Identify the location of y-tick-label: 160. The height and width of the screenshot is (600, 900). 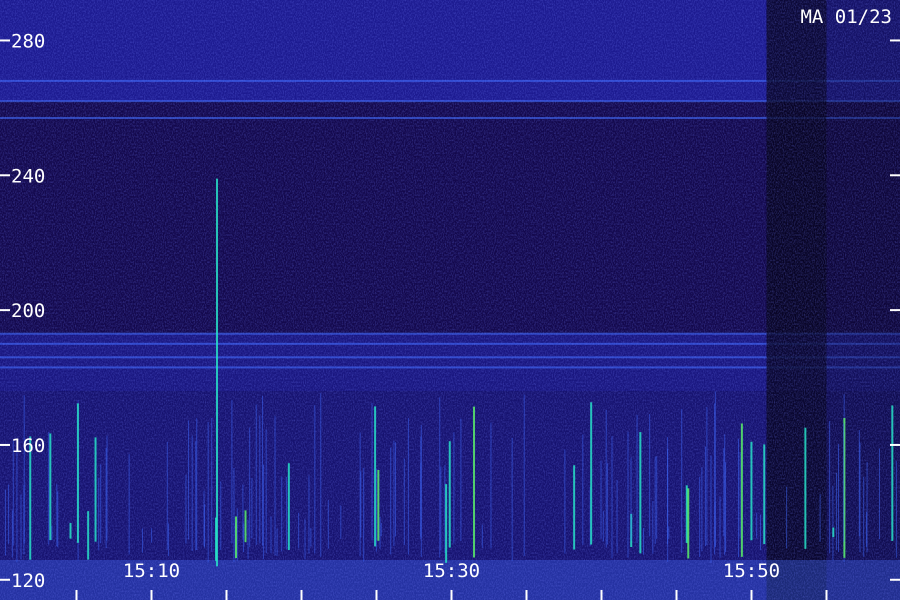
(28, 446).